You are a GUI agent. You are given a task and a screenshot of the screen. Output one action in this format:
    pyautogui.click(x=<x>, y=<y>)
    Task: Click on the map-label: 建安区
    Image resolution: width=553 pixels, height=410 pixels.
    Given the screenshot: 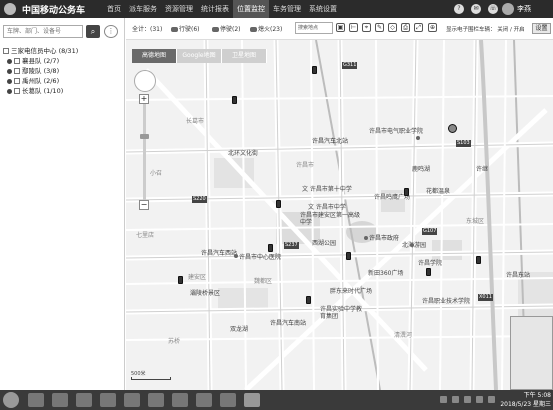 What is the action you would take?
    pyautogui.click(x=197, y=277)
    